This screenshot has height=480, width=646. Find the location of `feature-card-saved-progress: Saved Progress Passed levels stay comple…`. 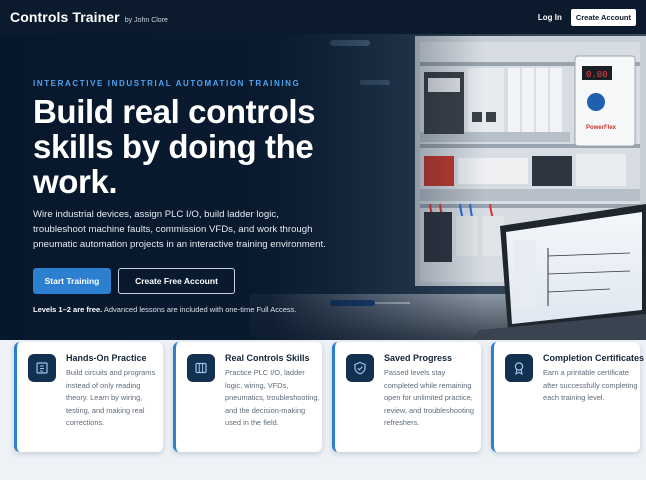

feature-card-saved-progress: Saved Progress Passed levels stay comple… is located at coordinates (406, 397).